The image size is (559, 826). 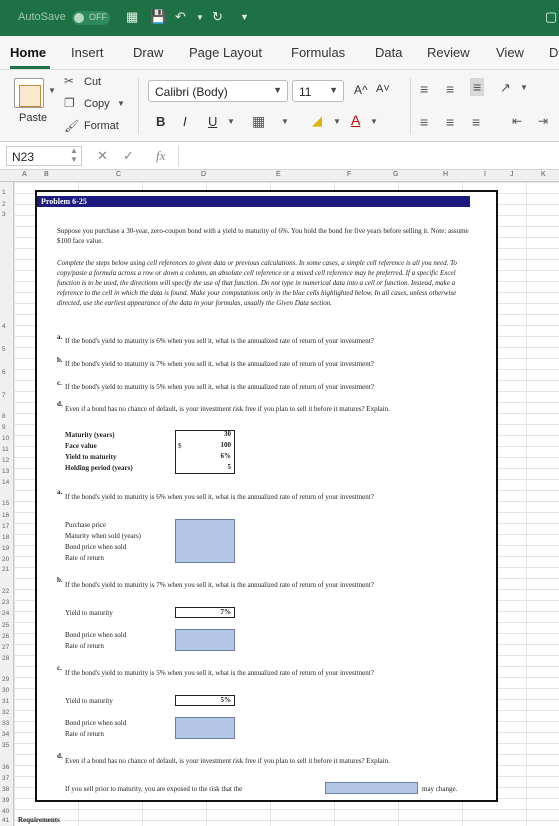 What do you see at coordinates (148, 52) in the screenshot?
I see `tab-draw: Draw` at bounding box center [148, 52].